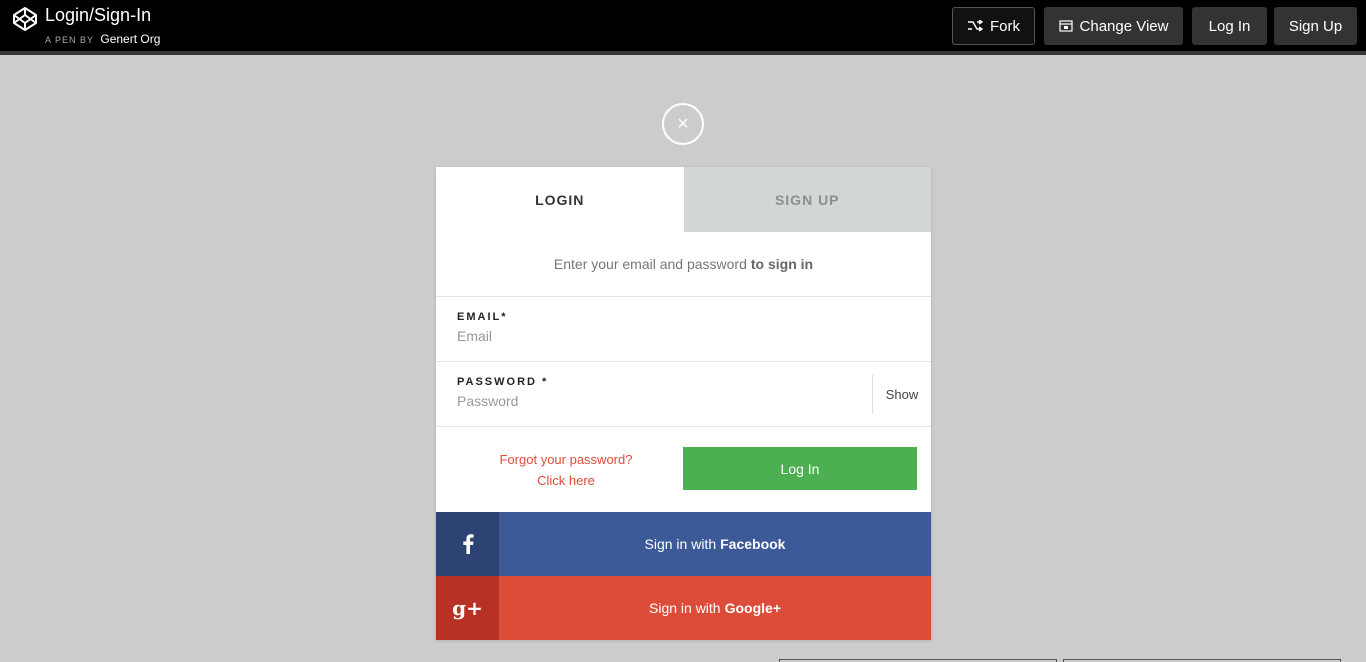 The image size is (1366, 662). Describe the element at coordinates (1229, 26) in the screenshot. I see `topbar-login-button: Log In` at that location.